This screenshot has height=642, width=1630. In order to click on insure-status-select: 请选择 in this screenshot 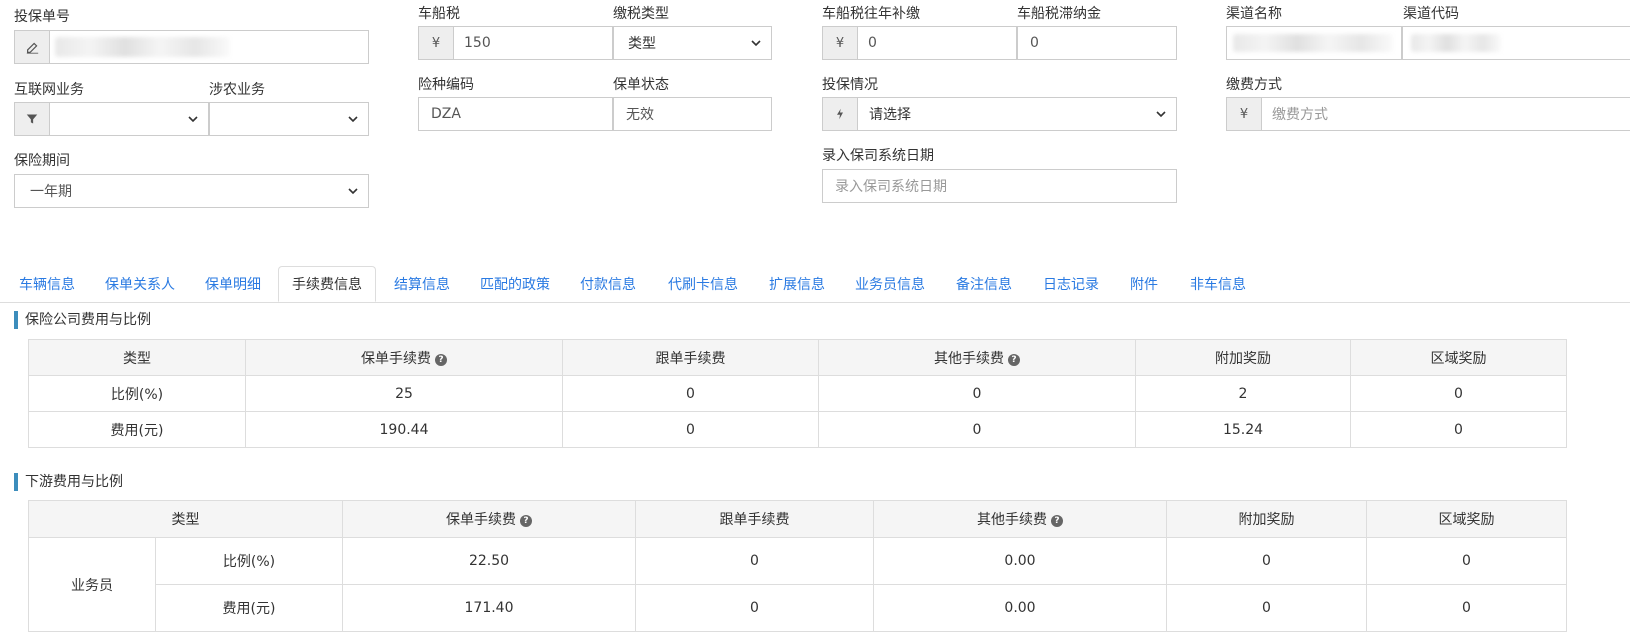, I will do `click(999, 114)`.